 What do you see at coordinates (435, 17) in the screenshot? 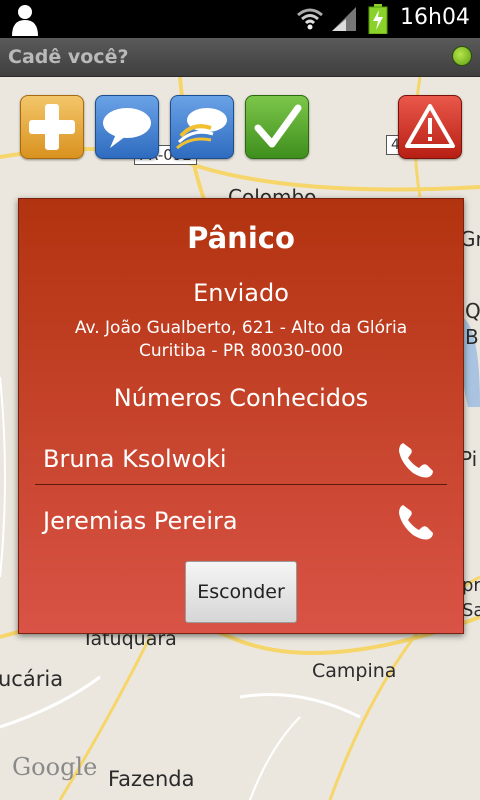
I see `clock: 16h04` at bounding box center [435, 17].